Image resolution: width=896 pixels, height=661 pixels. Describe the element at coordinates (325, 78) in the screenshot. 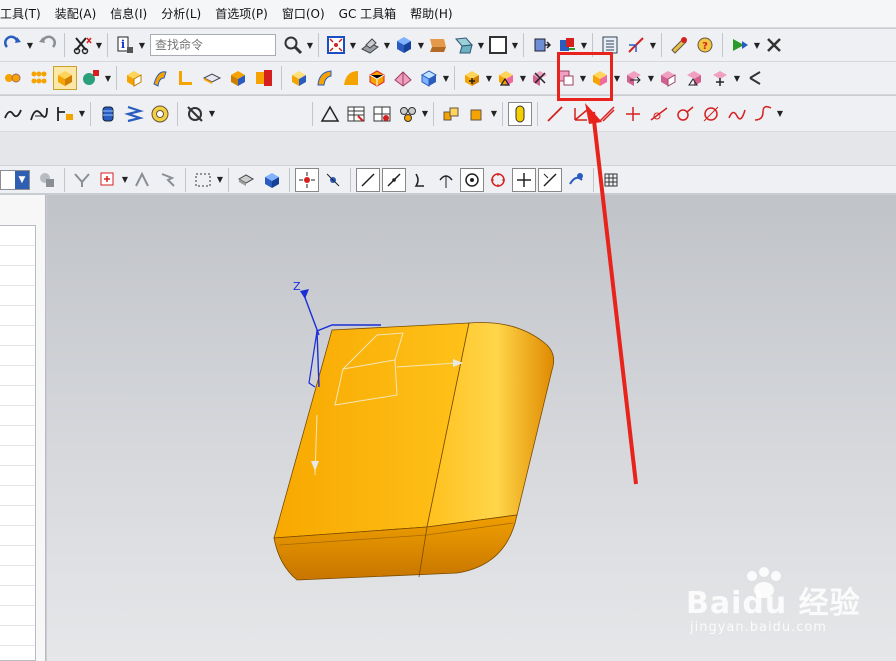

I see `pad-icon` at that location.